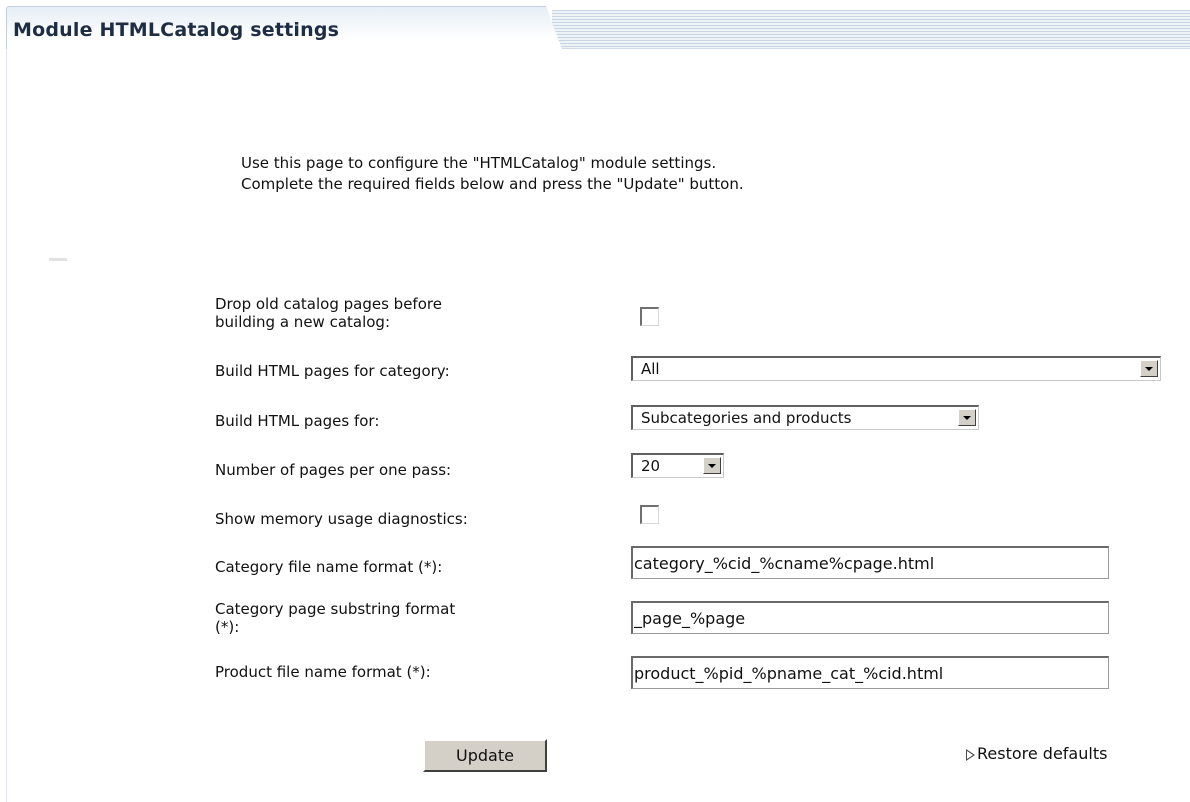  Describe the element at coordinates (970, 755) in the screenshot. I see `triangle-right-outline-icon` at that location.